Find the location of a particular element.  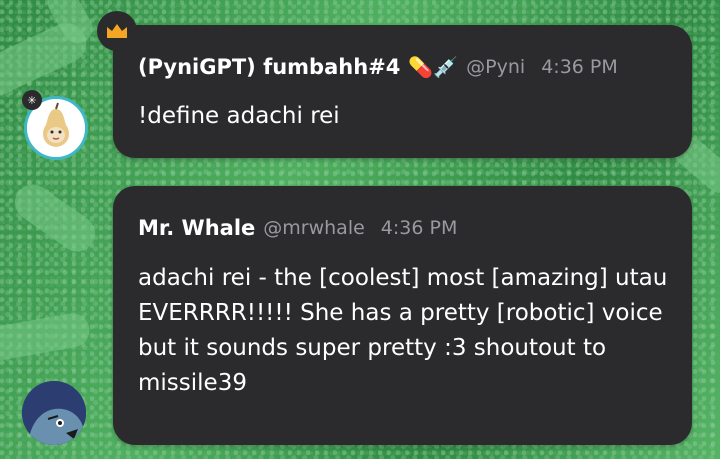

message-header: (PyniGPT) fumbahh#4 💊💉 @Pyni 4:36 PM is located at coordinates (378, 67).